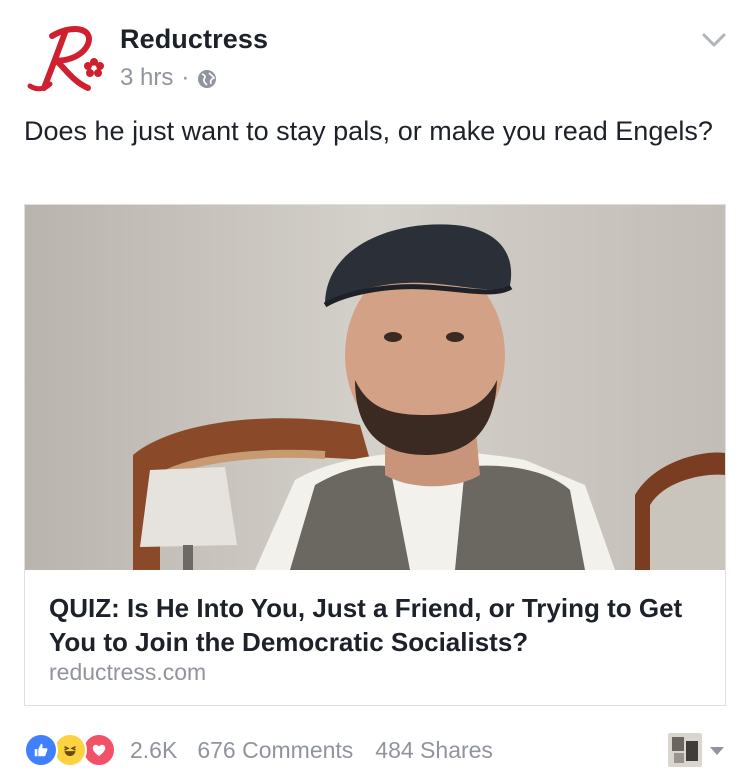  I want to click on link-domain: reductress.com, so click(128, 672).